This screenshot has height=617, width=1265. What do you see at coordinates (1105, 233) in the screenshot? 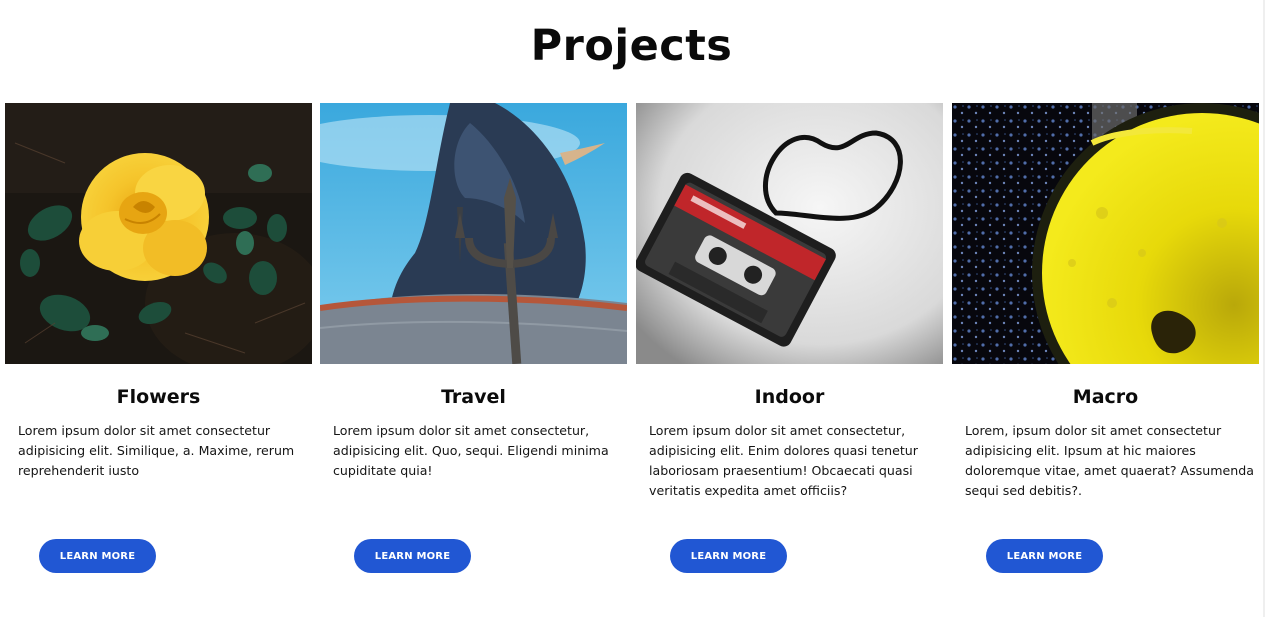
I see `lemon-slice-photo` at bounding box center [1105, 233].